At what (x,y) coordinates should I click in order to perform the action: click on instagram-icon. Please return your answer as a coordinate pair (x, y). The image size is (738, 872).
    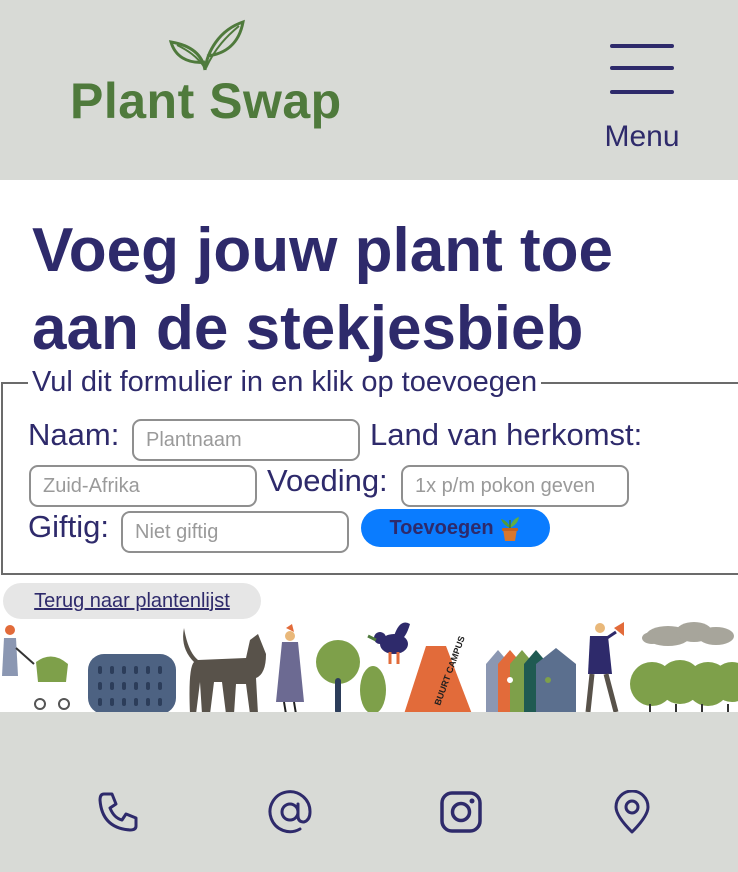
    Looking at the image, I should click on (461, 812).